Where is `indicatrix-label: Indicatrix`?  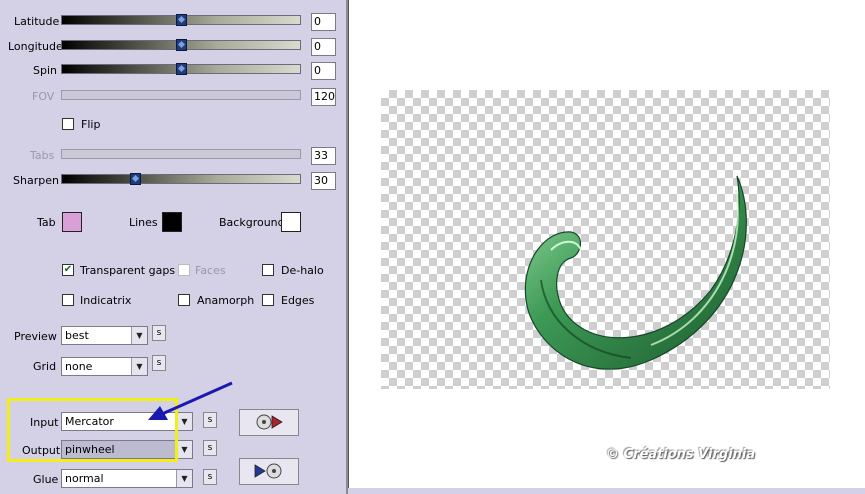 indicatrix-label: Indicatrix is located at coordinates (106, 300).